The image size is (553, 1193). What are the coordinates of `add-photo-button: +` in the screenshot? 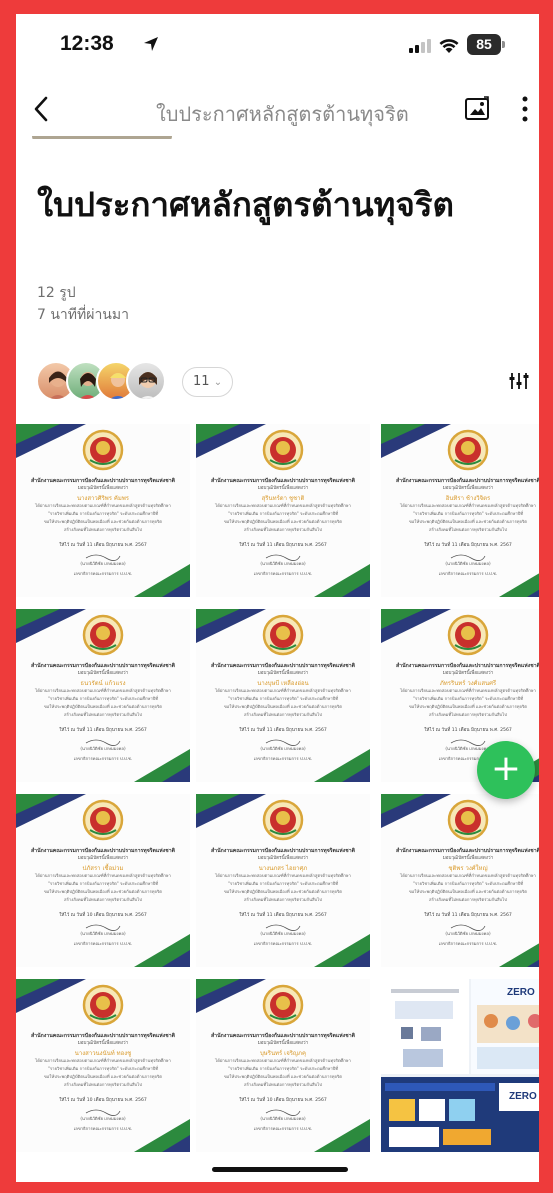 It's located at (506, 770).